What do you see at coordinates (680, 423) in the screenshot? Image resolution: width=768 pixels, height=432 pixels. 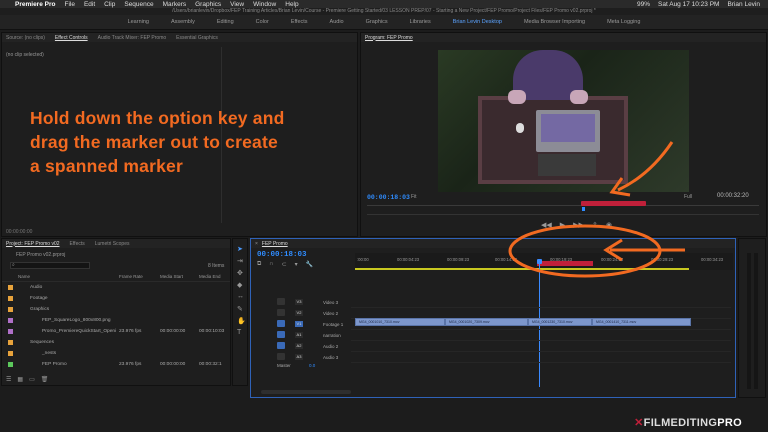 I see `brand-name: FILMEDITING` at bounding box center [680, 423].